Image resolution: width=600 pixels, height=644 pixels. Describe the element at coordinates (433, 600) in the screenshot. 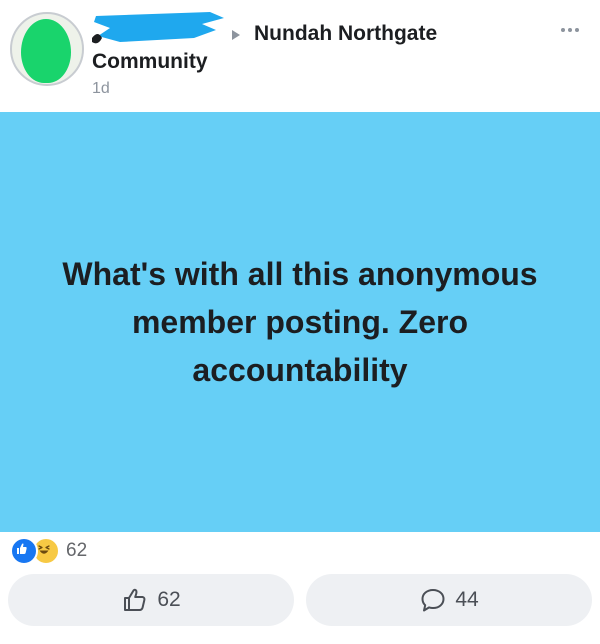

I see `comment-bubble-icon` at that location.